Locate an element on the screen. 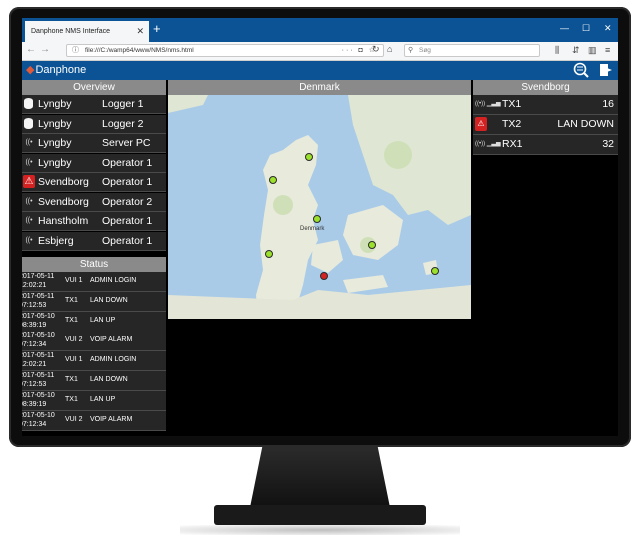 The width and height of the screenshot is (640, 541). sync-icon: ⇵ is located at coordinates (576, 50).